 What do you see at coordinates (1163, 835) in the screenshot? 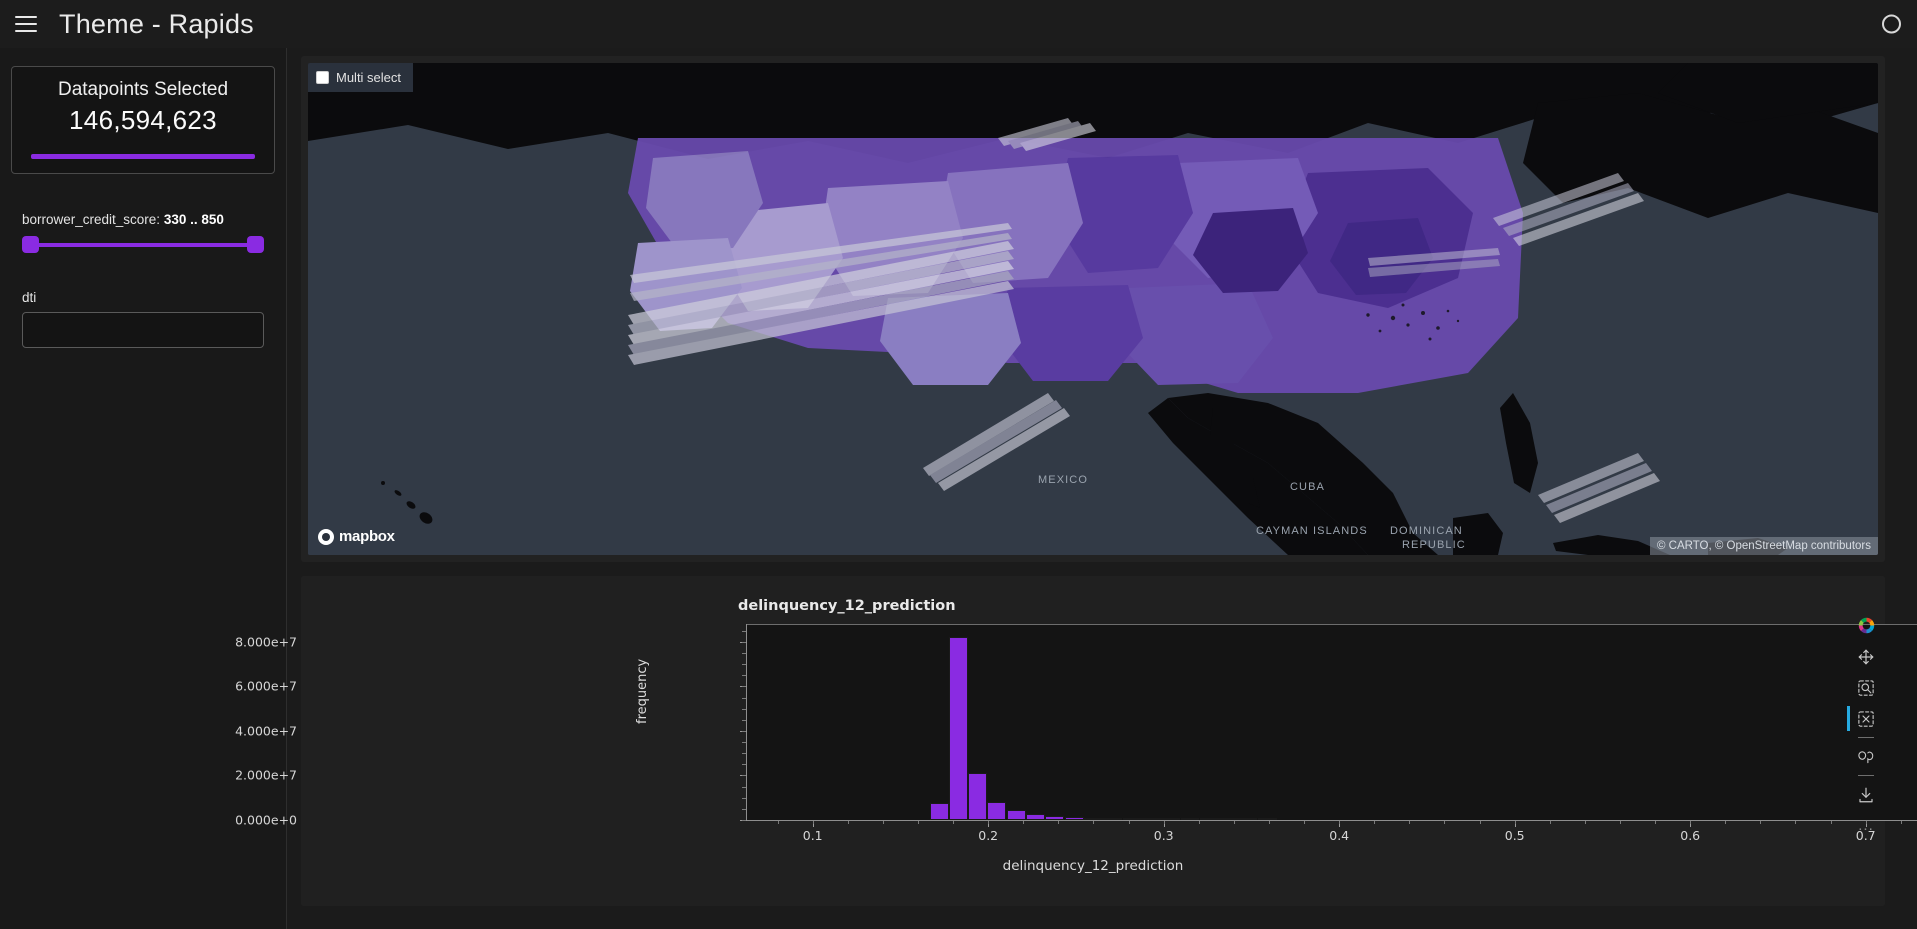
I see `x-tick-label: 0.3` at bounding box center [1163, 835].